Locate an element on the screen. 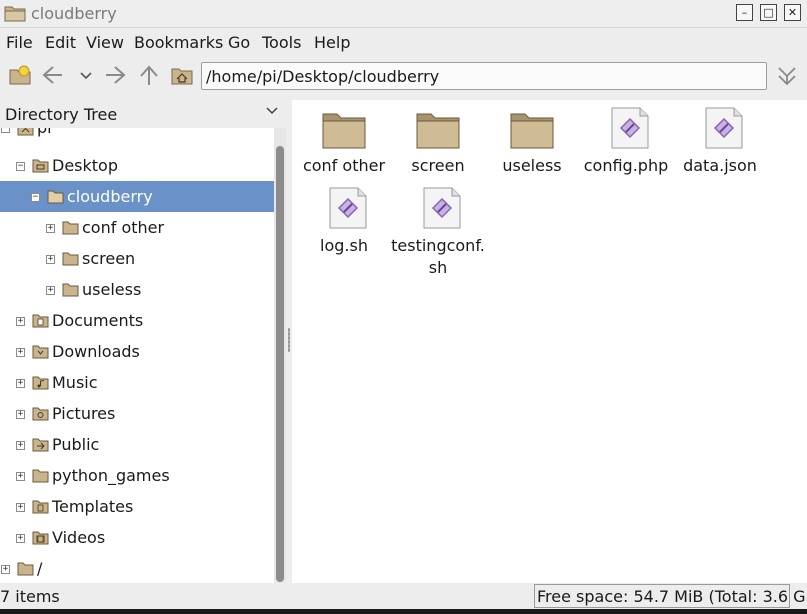  tree-item-documents: + Documents is located at coordinates (137, 320).